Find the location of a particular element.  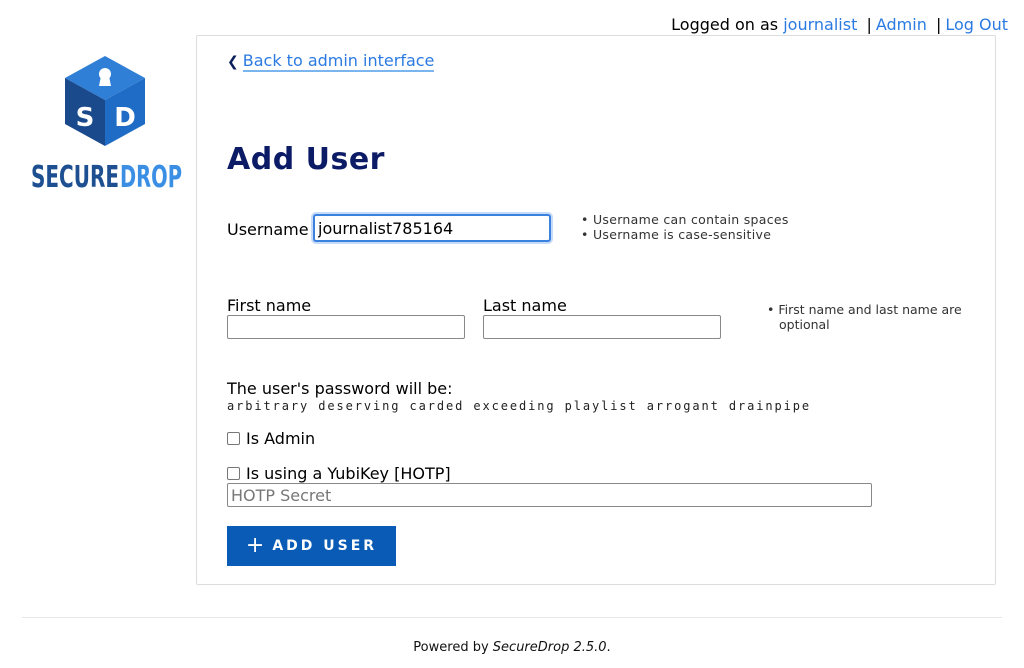

is-admin-row: Is Admin is located at coordinates (271, 438).